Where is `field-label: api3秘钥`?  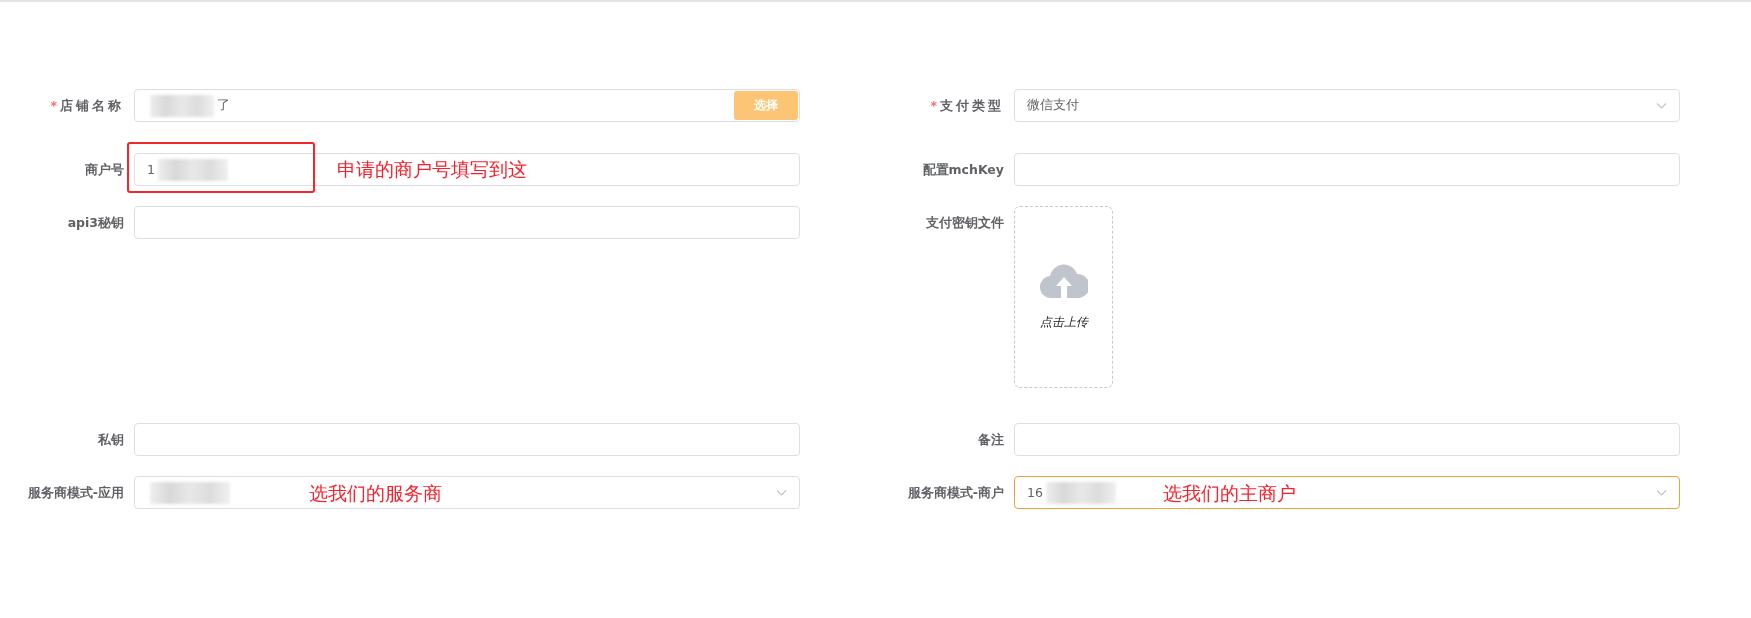
field-label: api3秘钥 is located at coordinates (95, 223).